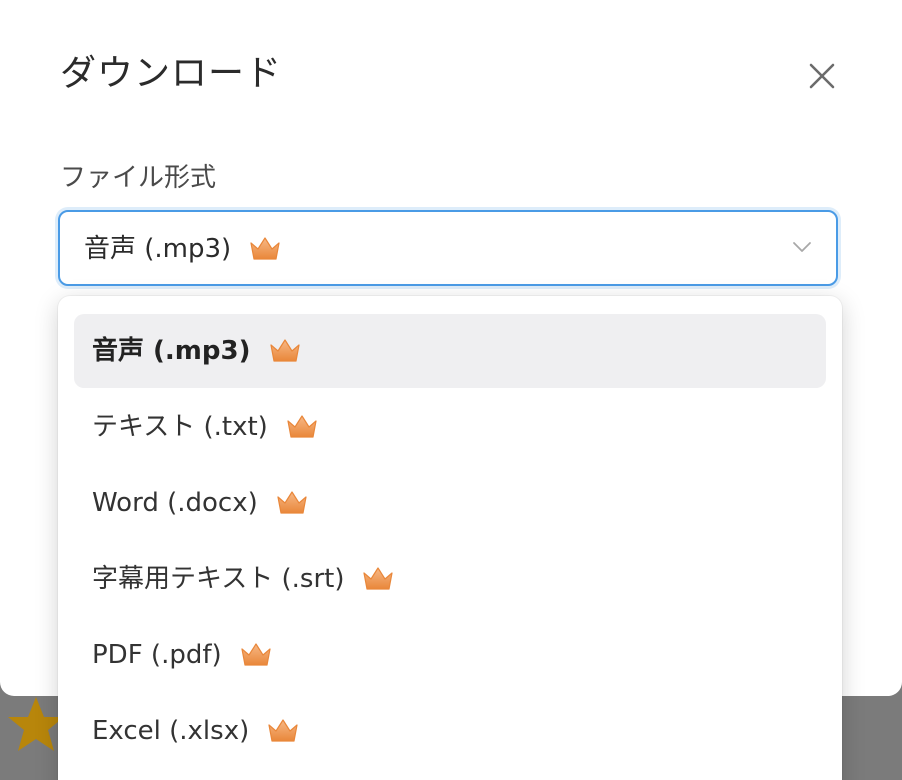 Image resolution: width=902 pixels, height=780 pixels. What do you see at coordinates (450, 503) in the screenshot?
I see `option-docx: Word (.docx)` at bounding box center [450, 503].